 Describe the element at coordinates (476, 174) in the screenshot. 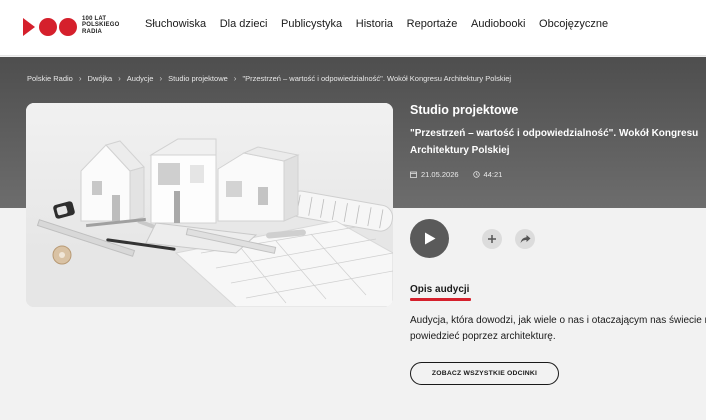

I see `clock-icon` at that location.